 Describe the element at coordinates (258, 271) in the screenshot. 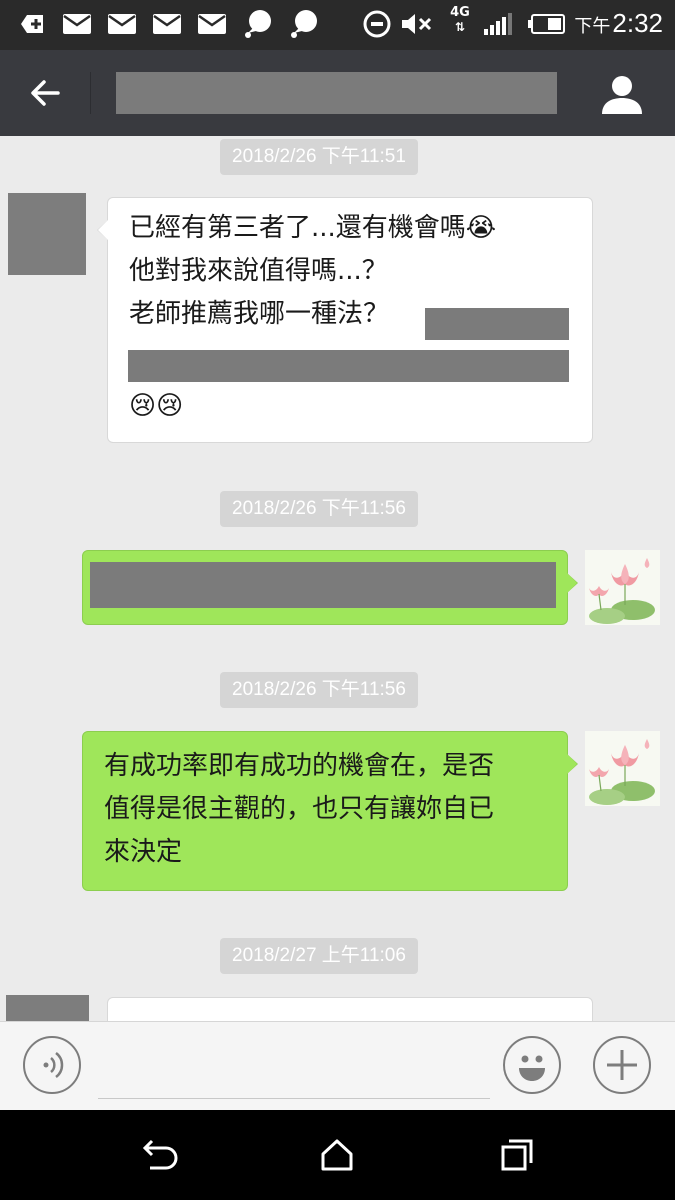

I see `message-line: 他對我來說值得嗎...？` at that location.